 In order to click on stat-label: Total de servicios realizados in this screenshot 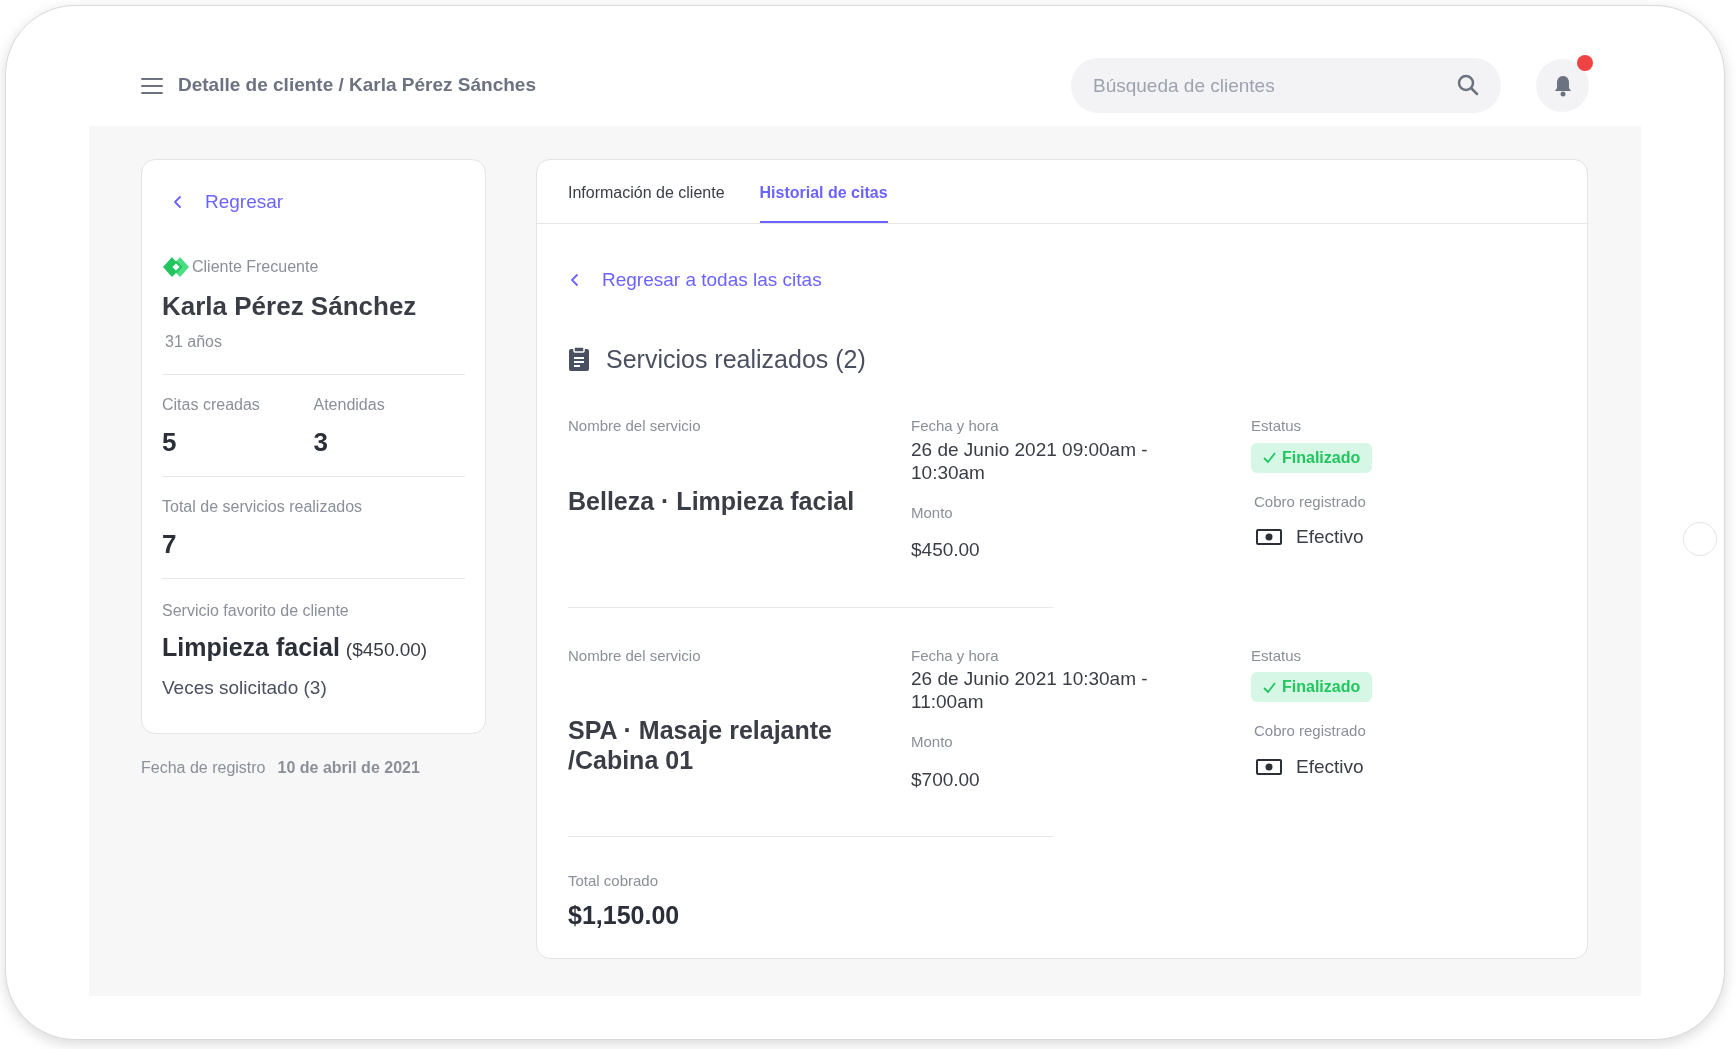, I will do `click(263, 506)`.